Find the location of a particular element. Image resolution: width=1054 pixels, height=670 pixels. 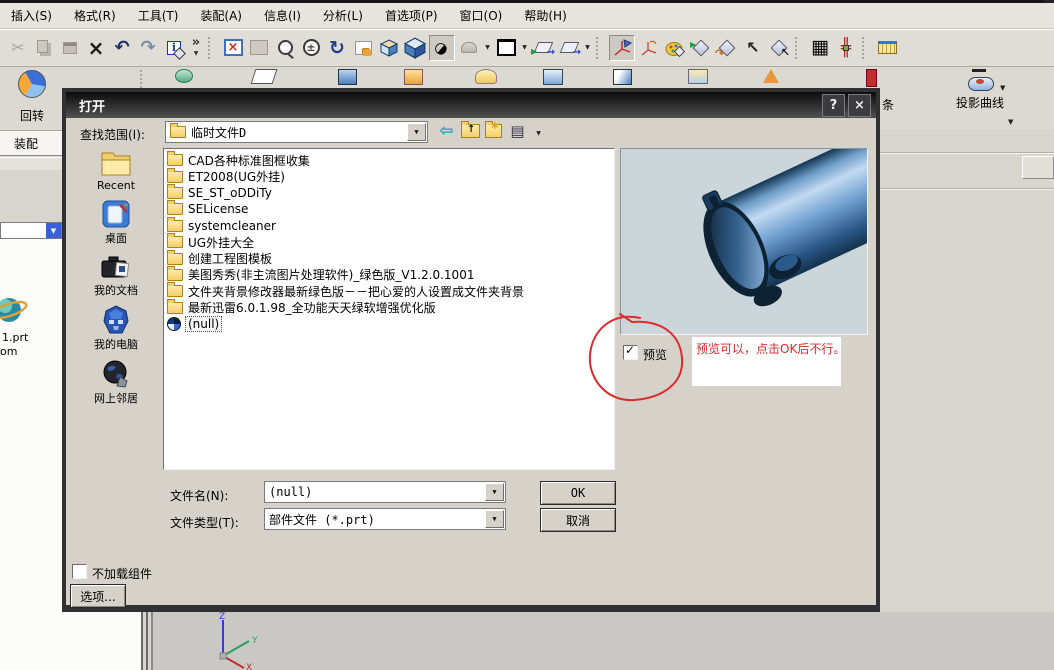

views-icon is located at coordinates (517, 131).